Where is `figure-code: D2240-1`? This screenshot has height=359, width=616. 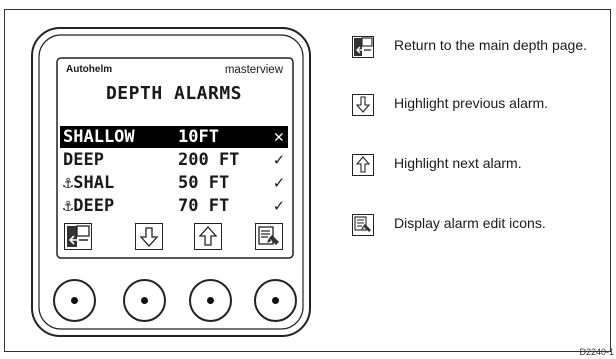
figure-code: D2240-1 is located at coordinates (596, 352).